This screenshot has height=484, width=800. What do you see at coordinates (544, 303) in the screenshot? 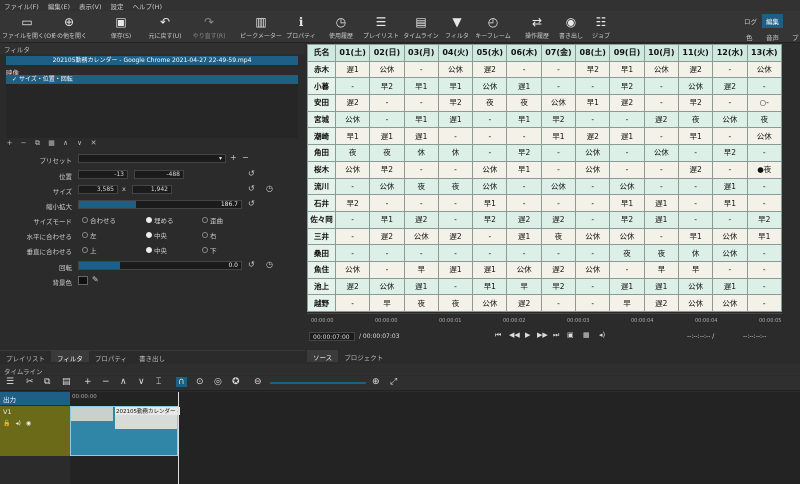
I see `table-row: 越野 - 早夜夜公休 遅2- - 早遅2 公休 公休 -` at bounding box center [544, 303].